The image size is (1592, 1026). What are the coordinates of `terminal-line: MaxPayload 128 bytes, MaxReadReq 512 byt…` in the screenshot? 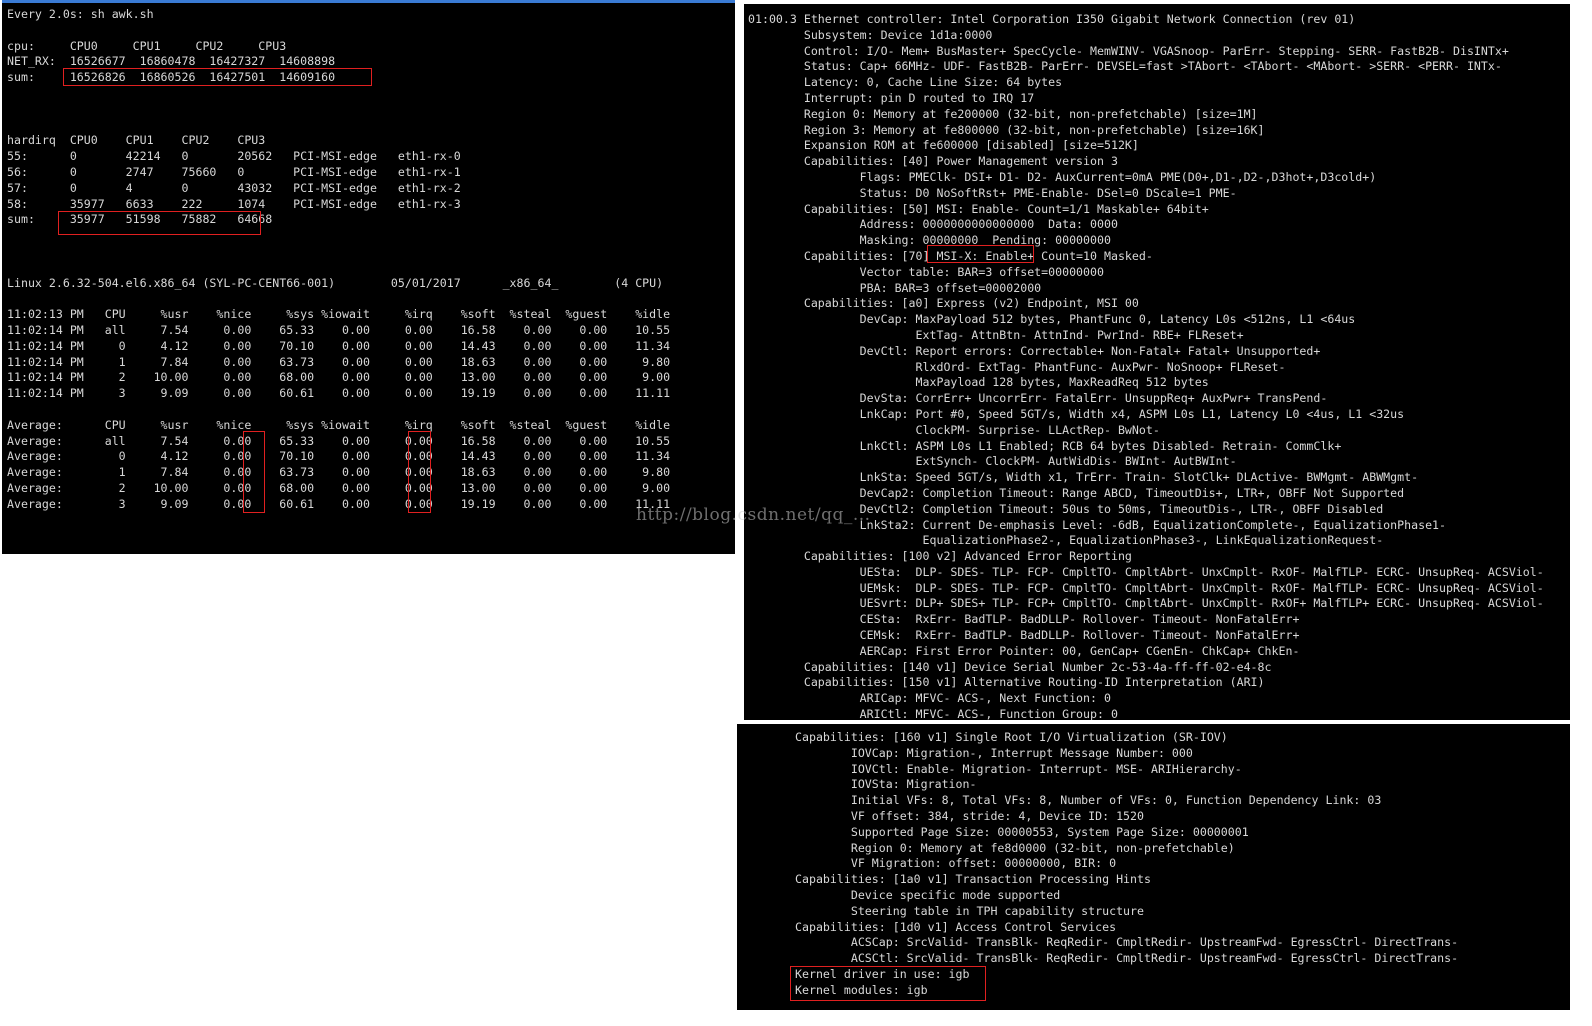 It's located at (978, 382).